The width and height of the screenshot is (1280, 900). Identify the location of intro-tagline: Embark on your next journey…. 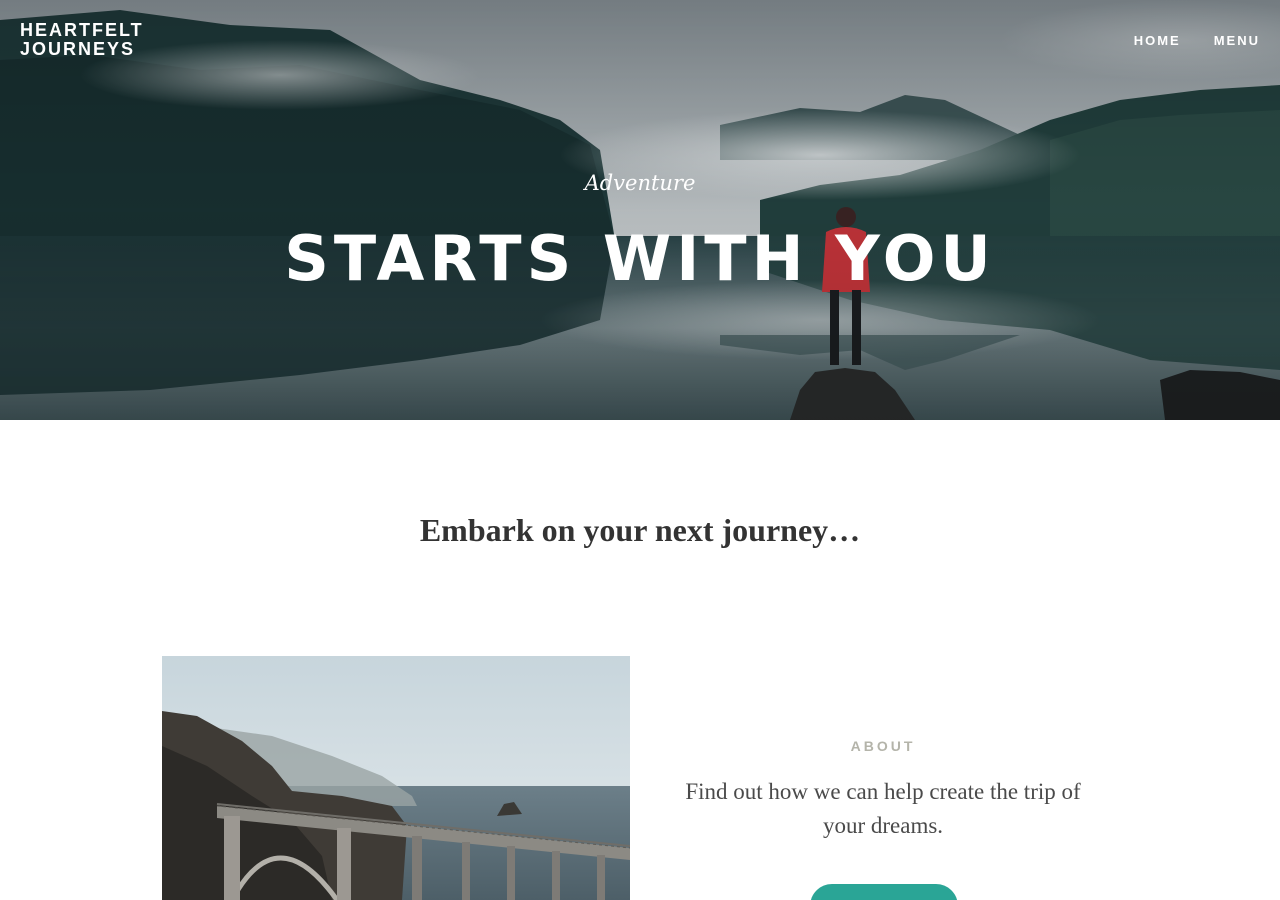
(640, 530).